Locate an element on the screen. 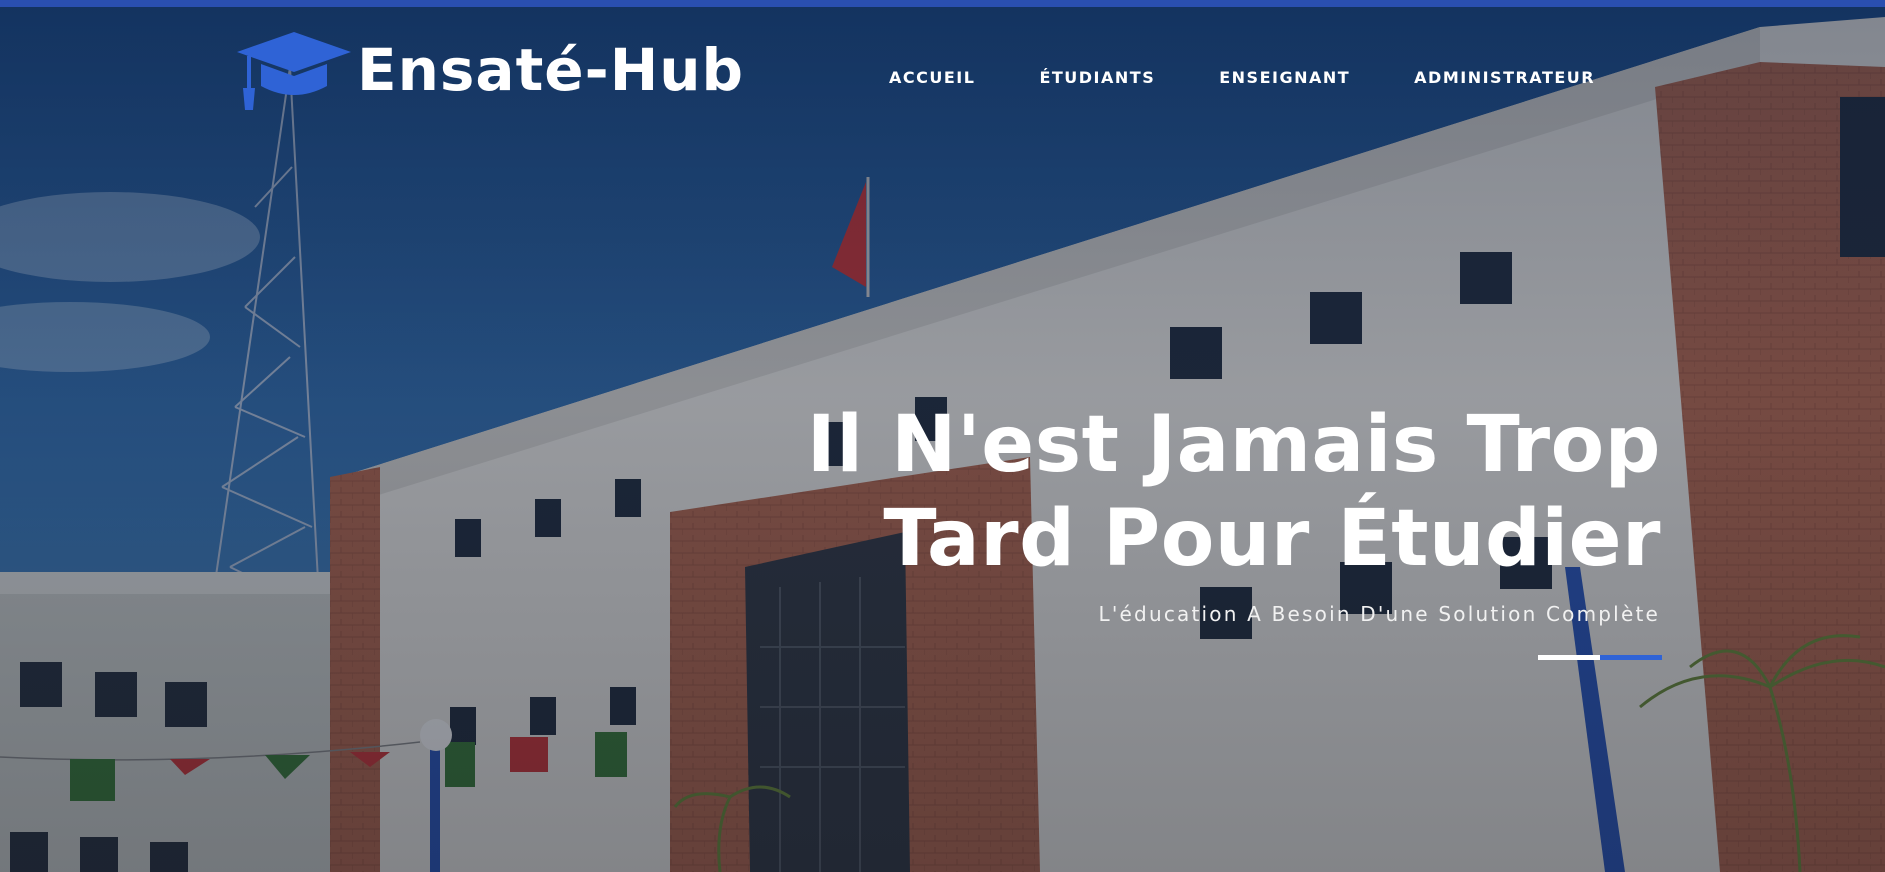 The image size is (1885, 872). hero-headline: Il N'est Jamais Trop Tard Pour Étudier is located at coordinates (1234, 492).